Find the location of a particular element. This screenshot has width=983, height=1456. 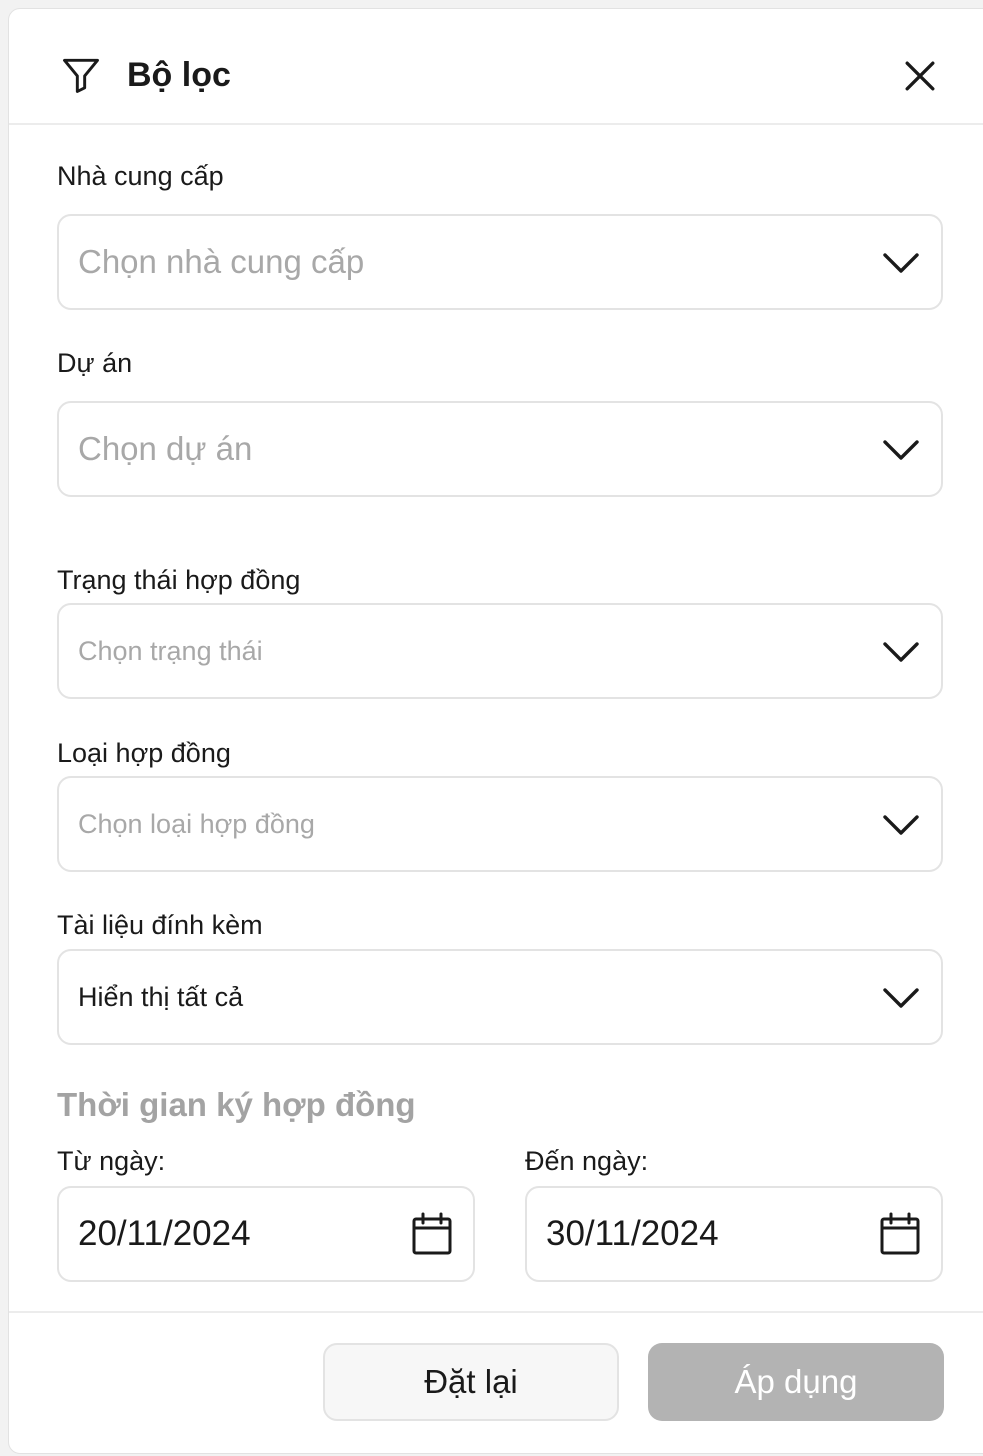

from-date-value: 20/11/2024 is located at coordinates (164, 1233).